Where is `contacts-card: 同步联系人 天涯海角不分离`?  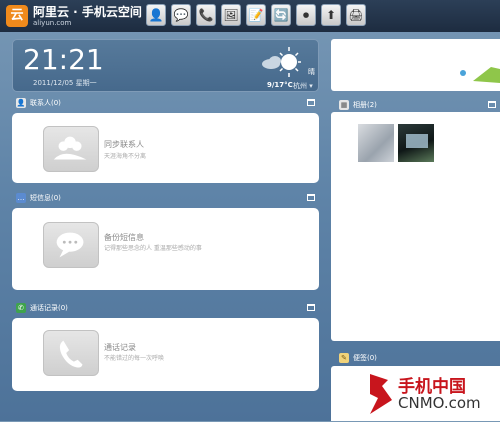
contacts-card: 同步联系人 天涯海角不分离 is located at coordinates (165, 148).